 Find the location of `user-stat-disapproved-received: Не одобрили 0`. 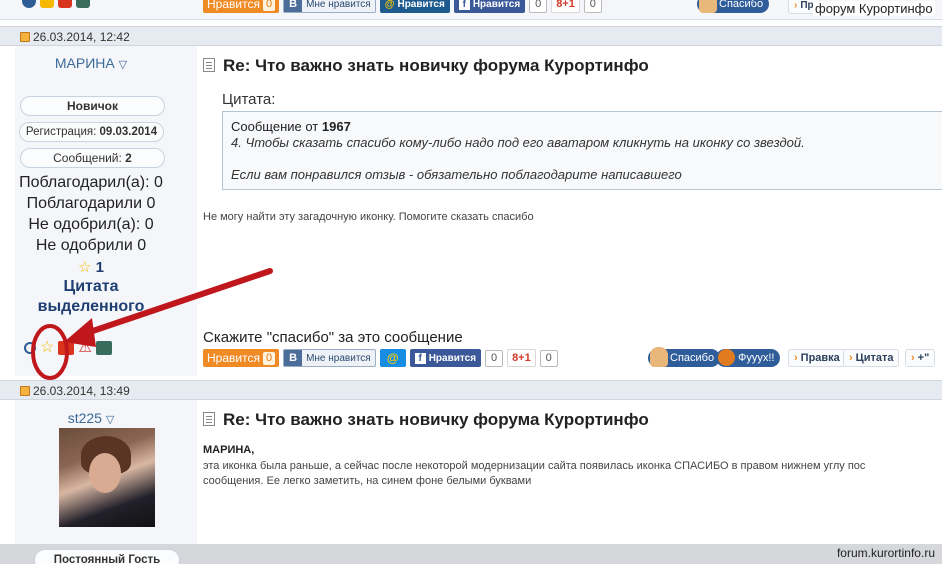

user-stat-disapproved-received: Не одобрили 0 is located at coordinates (91, 245).